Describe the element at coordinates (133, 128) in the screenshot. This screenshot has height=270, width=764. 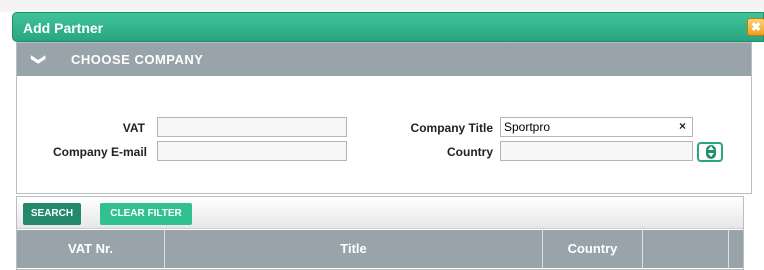
I see `vat-label: VAT` at that location.